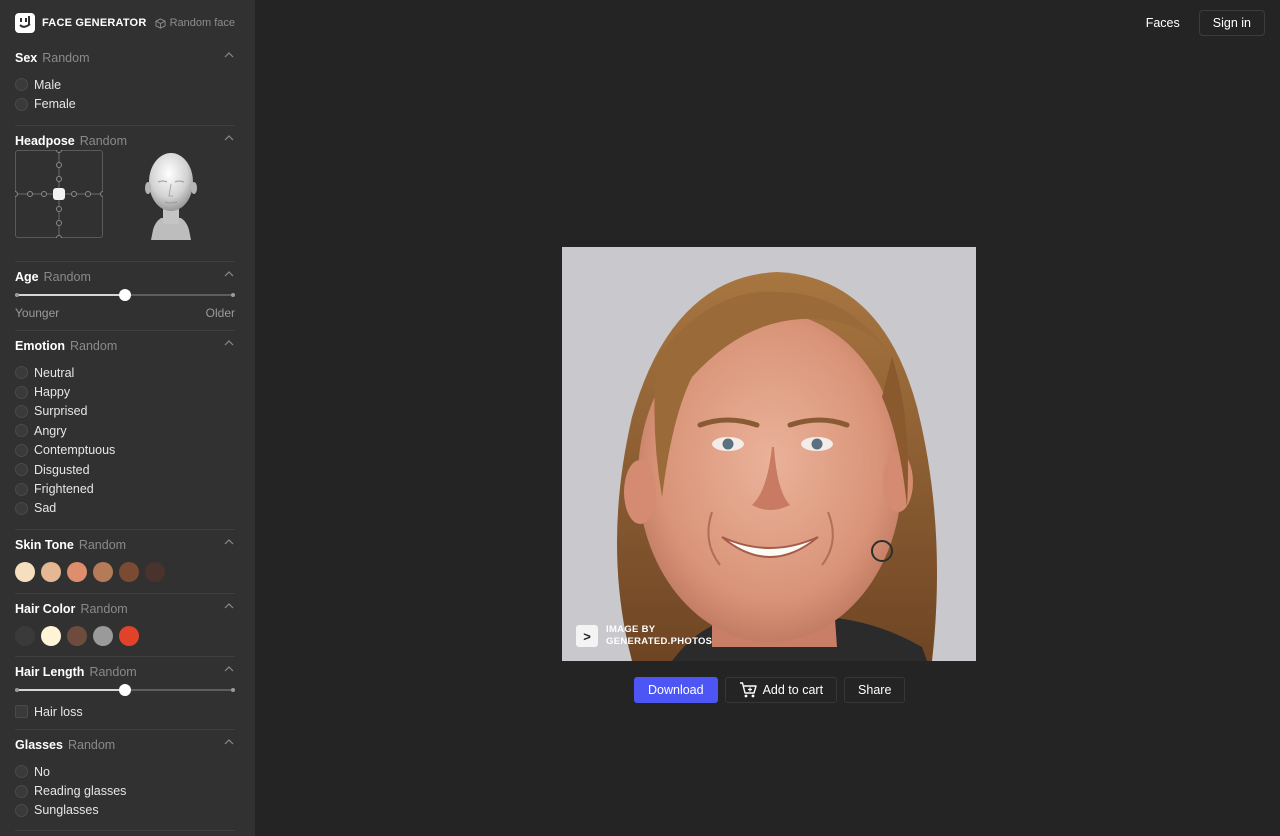  I want to click on headpose-handle, so click(59, 194).